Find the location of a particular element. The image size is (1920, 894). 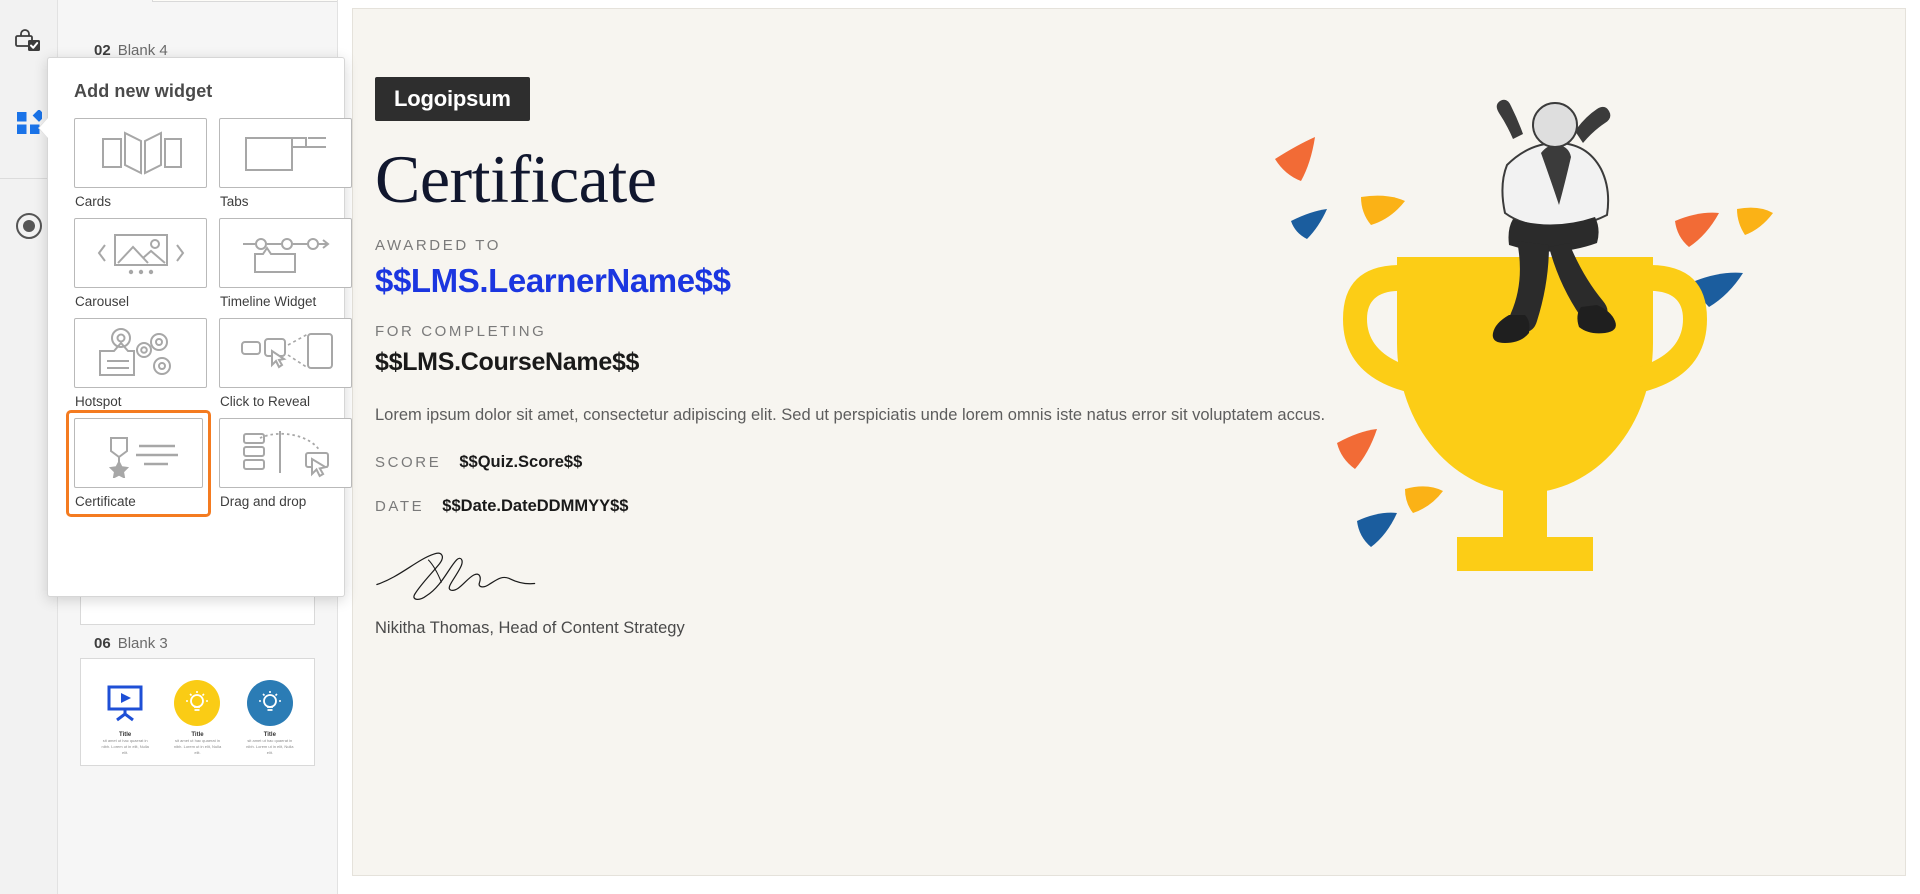

logo-badge: Logoipsum is located at coordinates (452, 99).